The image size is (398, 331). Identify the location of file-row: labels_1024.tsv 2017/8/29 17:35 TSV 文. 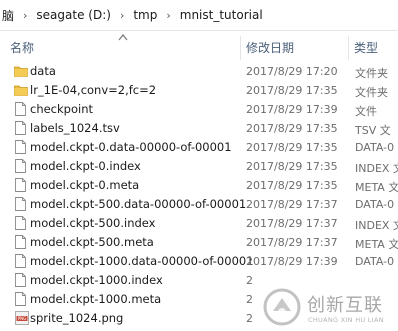
(199, 128).